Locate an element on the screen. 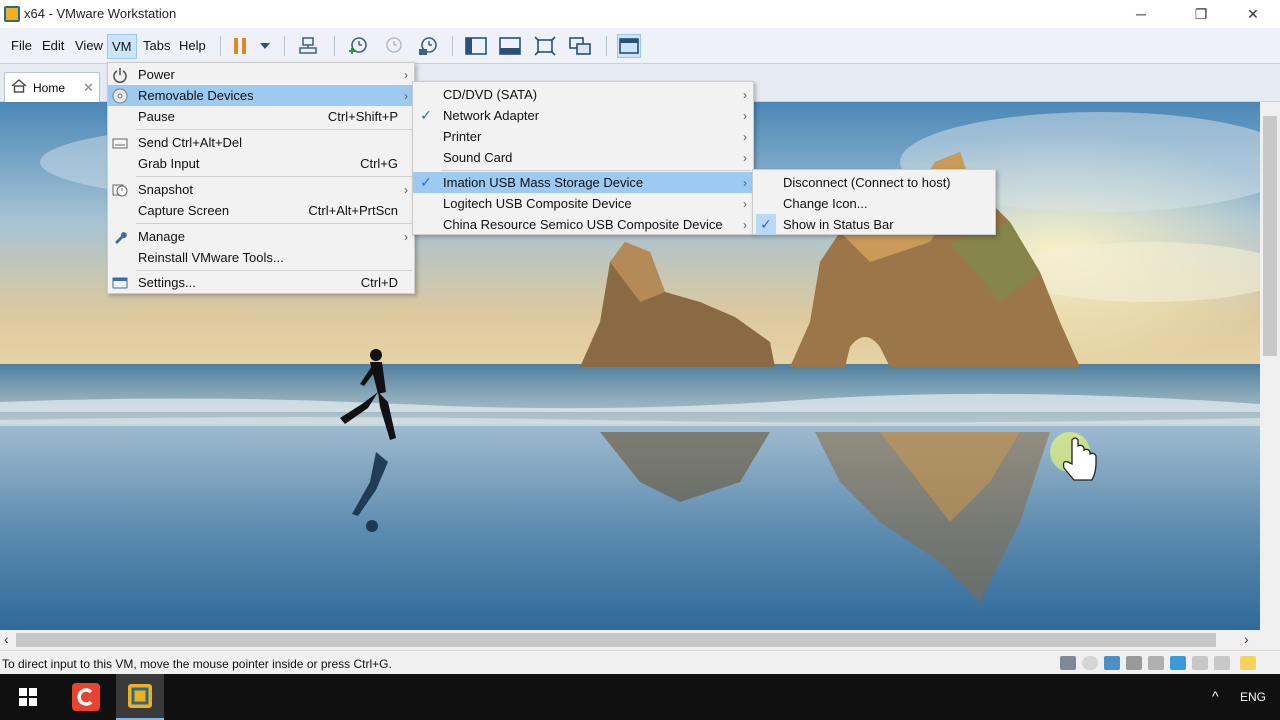 The image size is (1280, 720). menu-view: View is located at coordinates (89, 45).